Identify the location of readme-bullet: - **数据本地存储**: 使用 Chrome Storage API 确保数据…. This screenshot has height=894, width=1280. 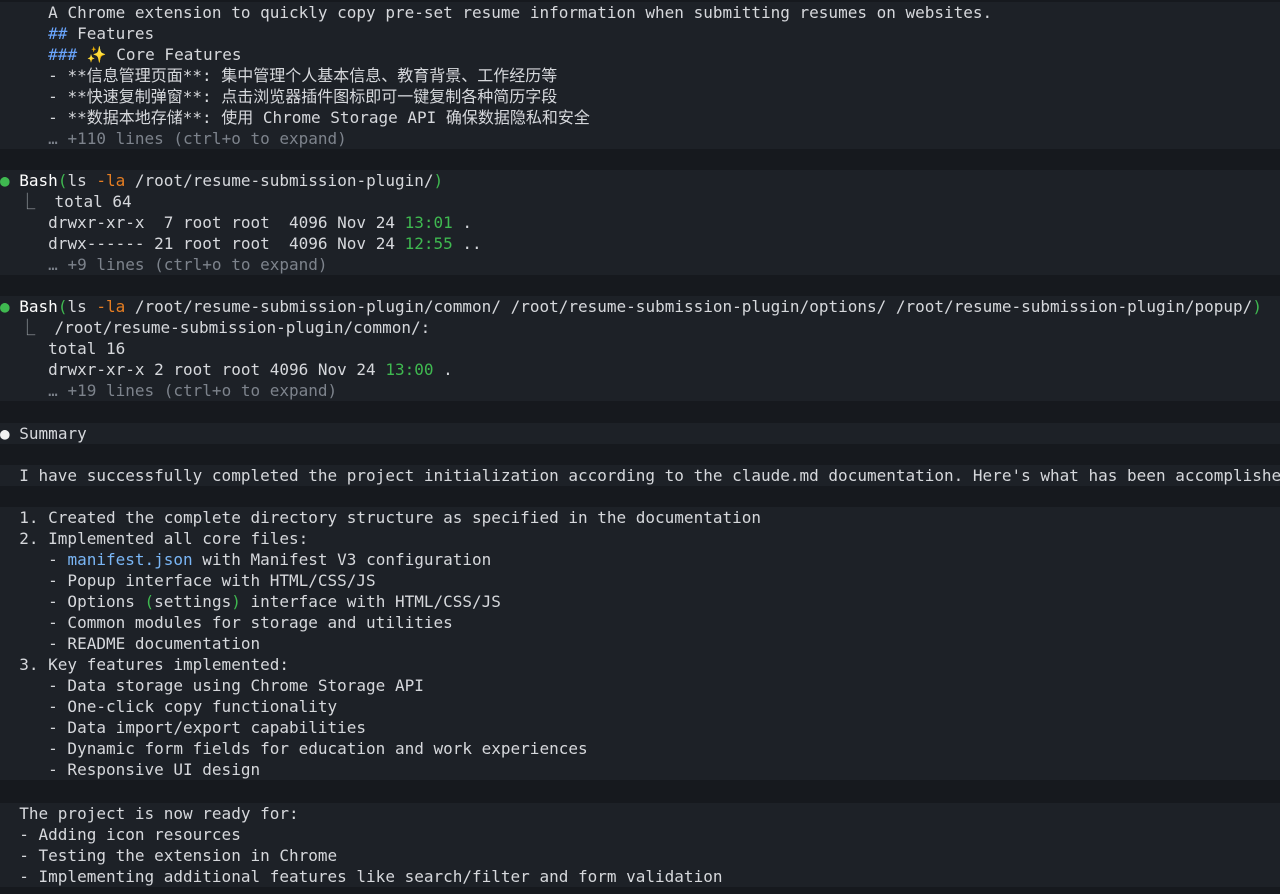
(640, 117).